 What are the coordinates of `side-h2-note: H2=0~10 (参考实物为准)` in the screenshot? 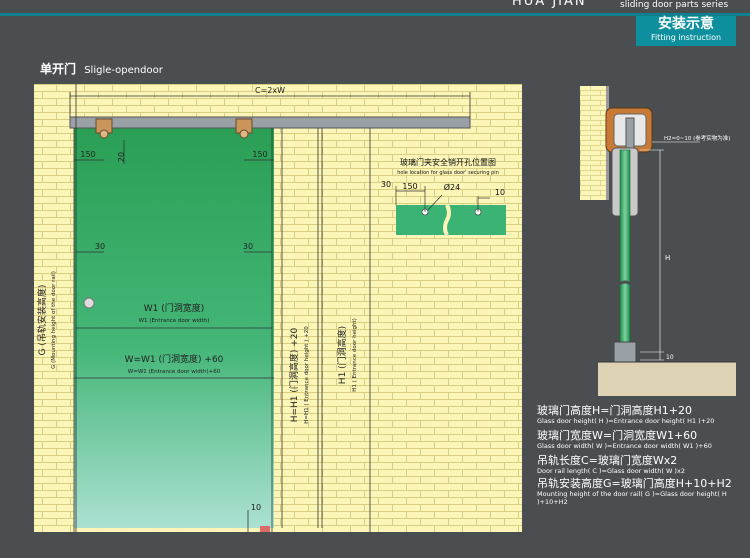 It's located at (697, 138).